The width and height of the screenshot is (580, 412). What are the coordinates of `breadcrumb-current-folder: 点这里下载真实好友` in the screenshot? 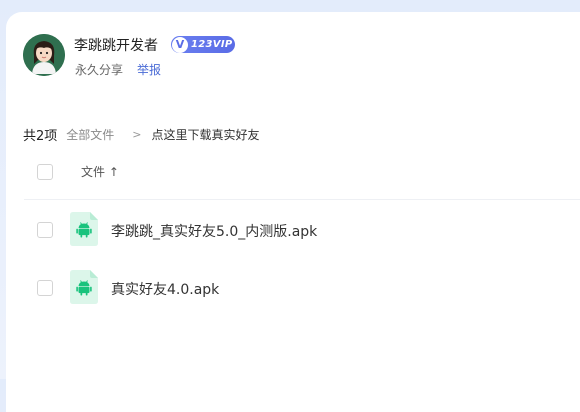 It's located at (205, 135).